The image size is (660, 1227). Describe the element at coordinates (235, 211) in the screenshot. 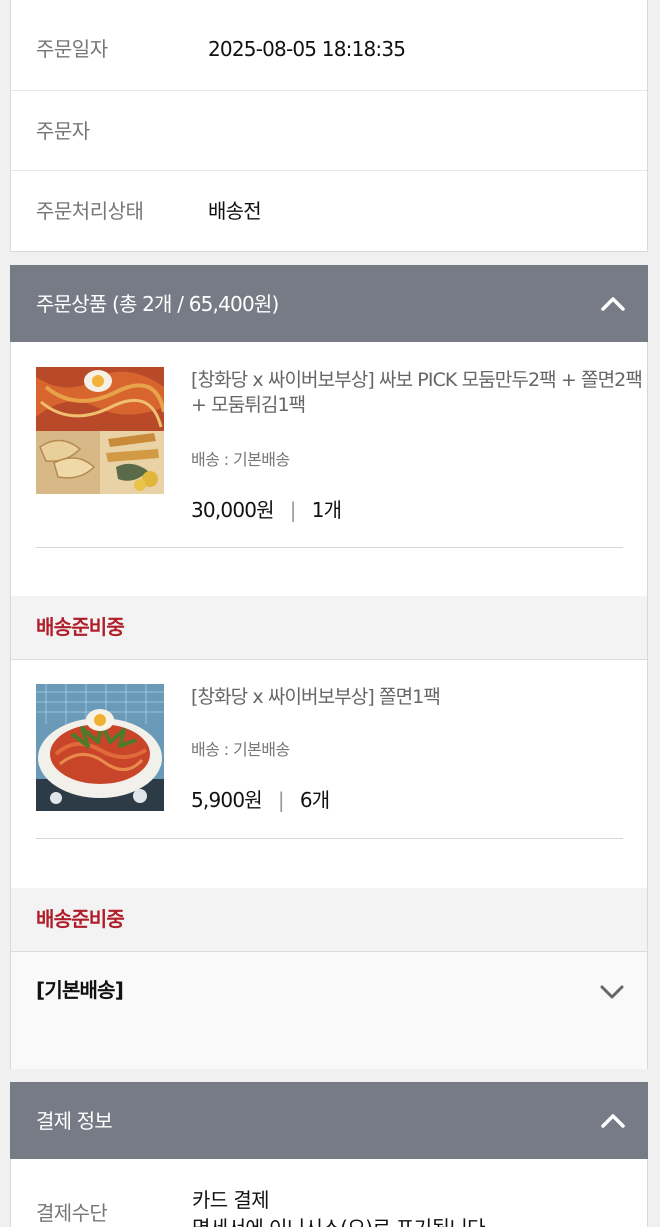

I see `order-status-value: 배송전` at that location.